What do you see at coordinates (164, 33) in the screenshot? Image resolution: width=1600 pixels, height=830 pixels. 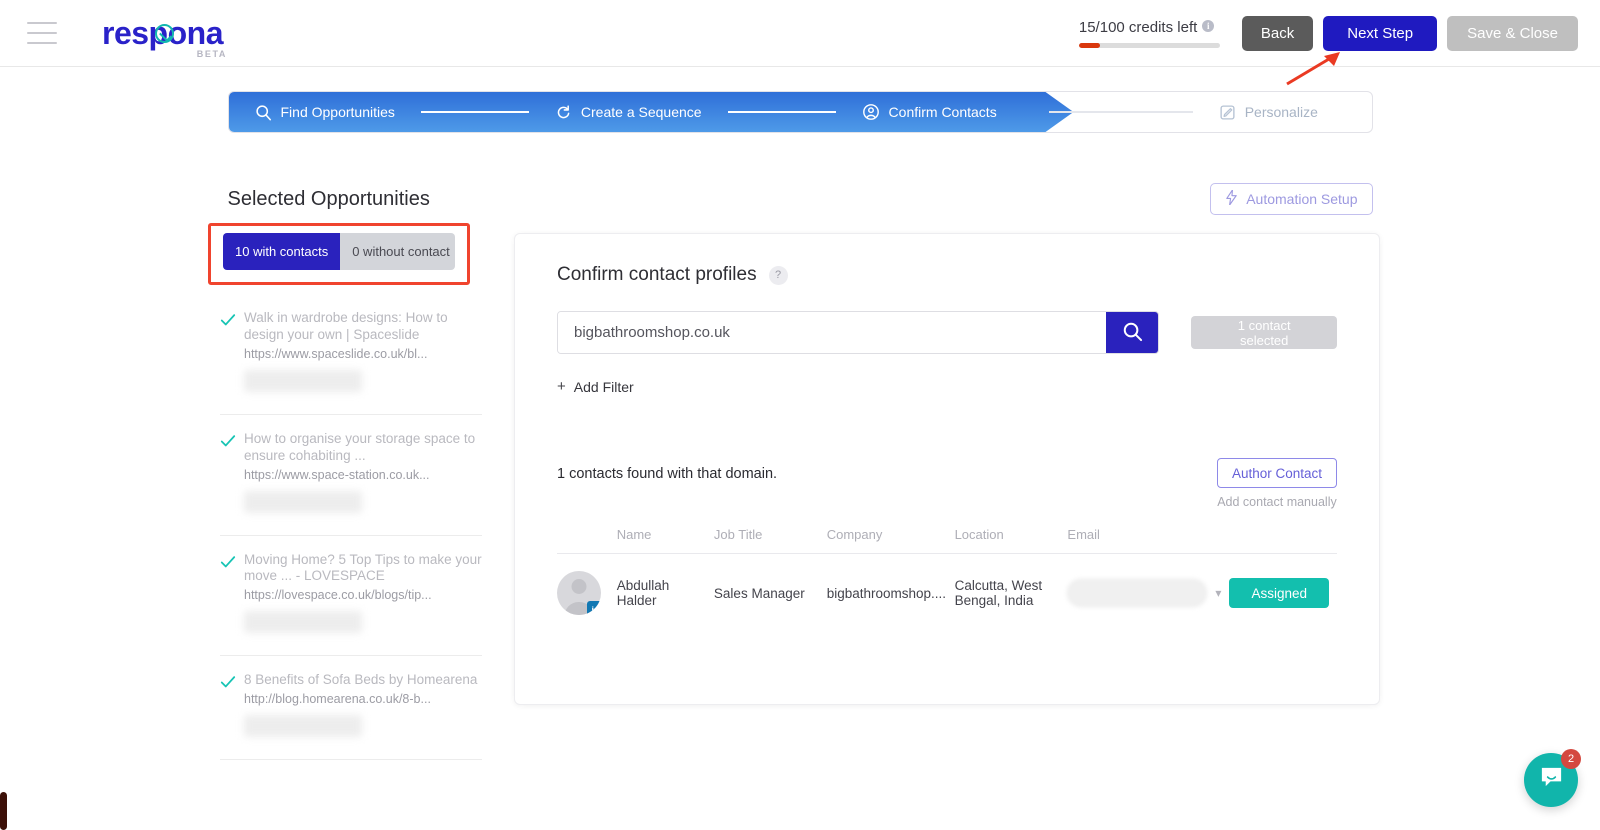 I see `logo-o-ring-icon` at bounding box center [164, 33].